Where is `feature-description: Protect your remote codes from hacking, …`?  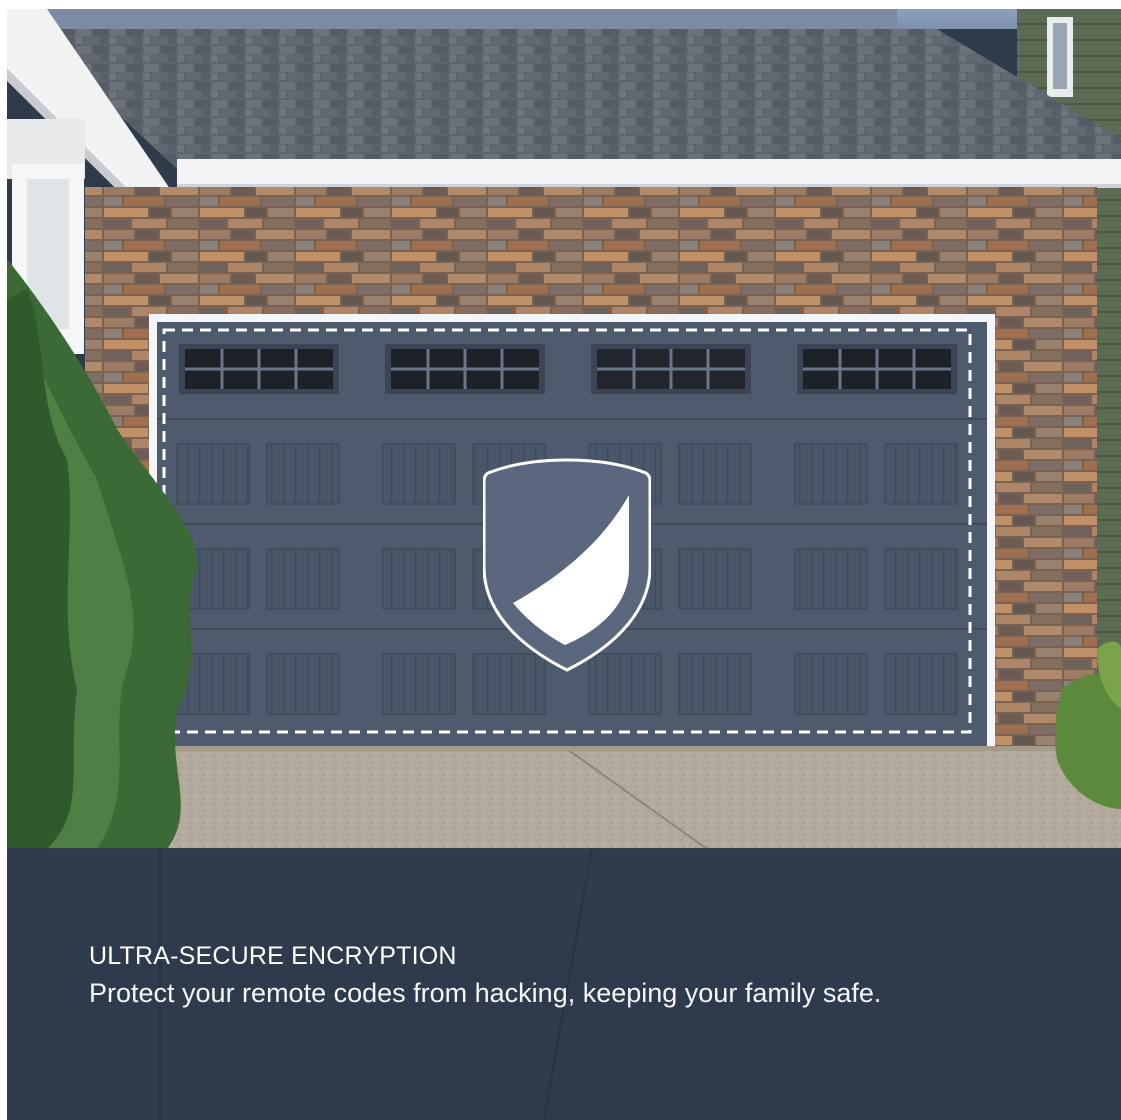 feature-description: Protect your remote codes from hacking, … is located at coordinates (485, 993).